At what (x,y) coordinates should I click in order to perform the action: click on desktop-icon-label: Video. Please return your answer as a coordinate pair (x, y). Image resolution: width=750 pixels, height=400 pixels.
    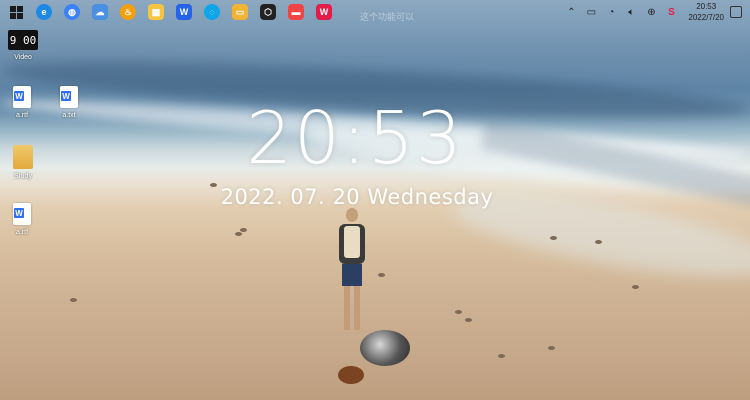
    Looking at the image, I should click on (23, 57).